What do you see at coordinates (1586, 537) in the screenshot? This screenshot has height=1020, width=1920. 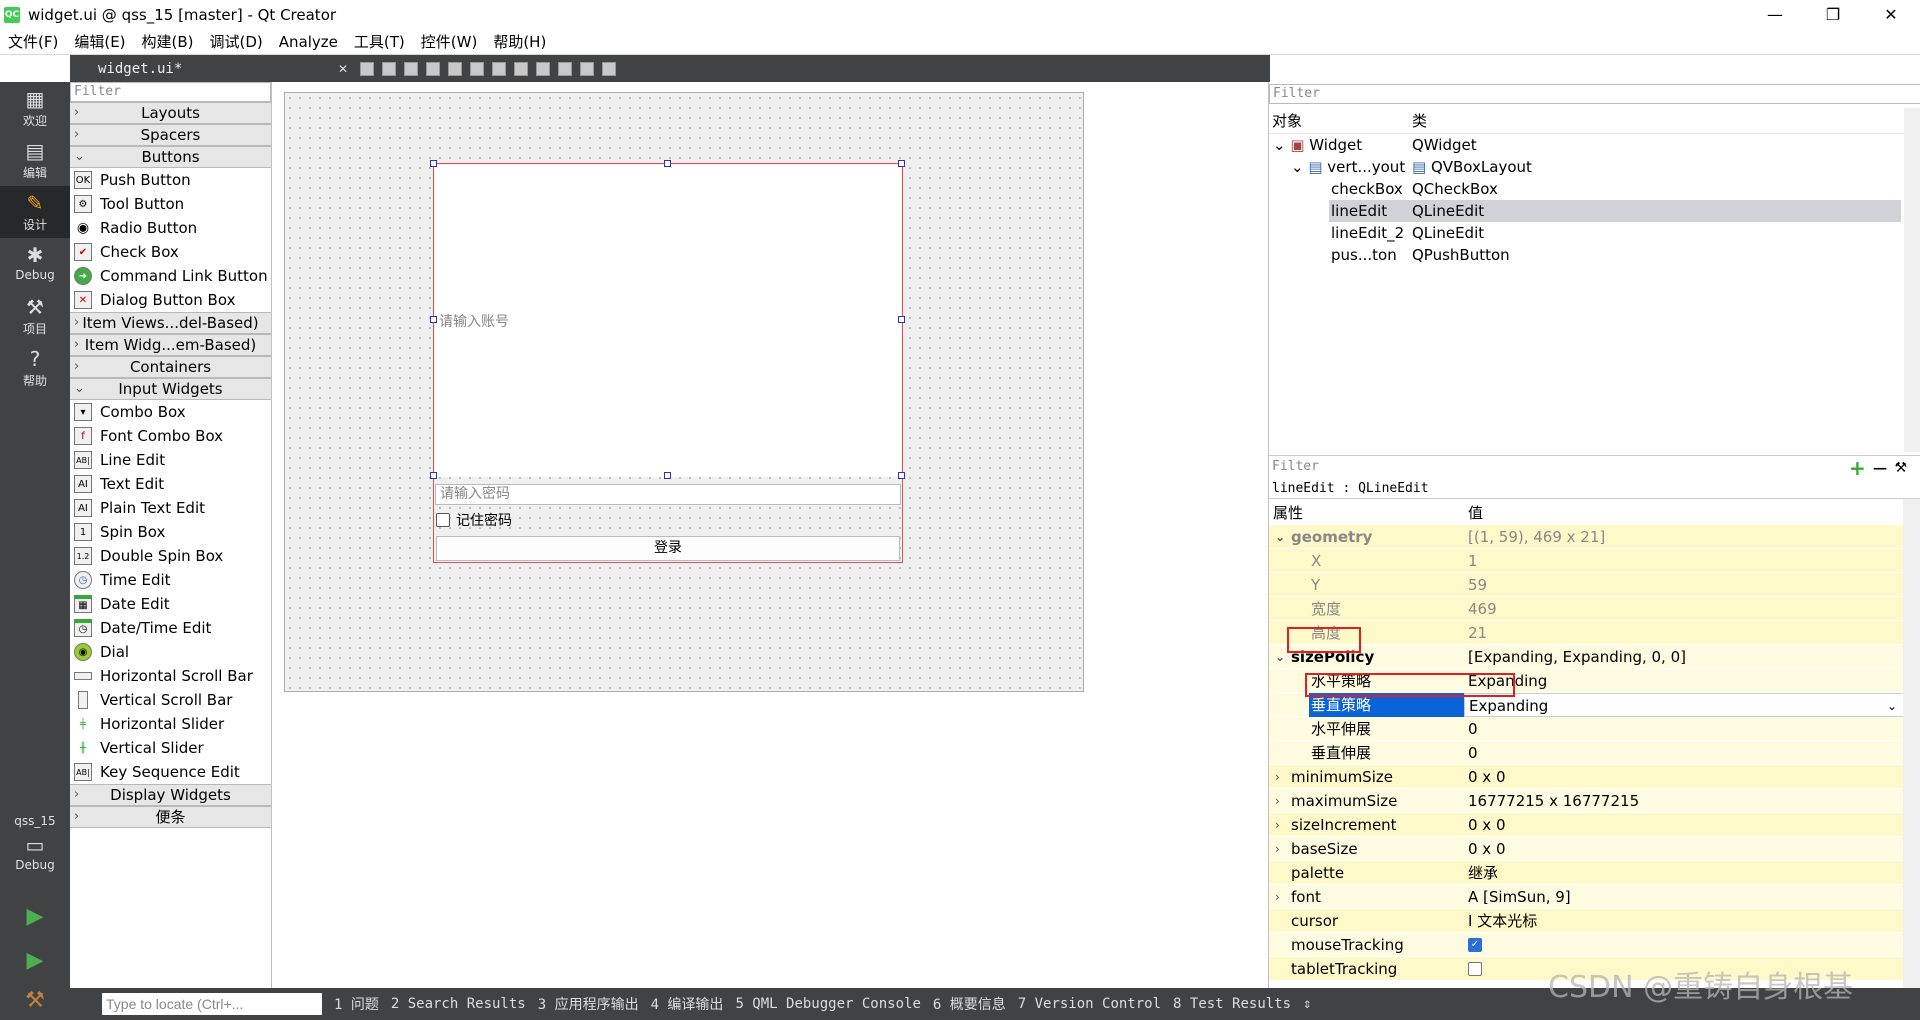 I see `property-row: ⌄ geometry [(1, 59), 469 x 21]` at bounding box center [1586, 537].